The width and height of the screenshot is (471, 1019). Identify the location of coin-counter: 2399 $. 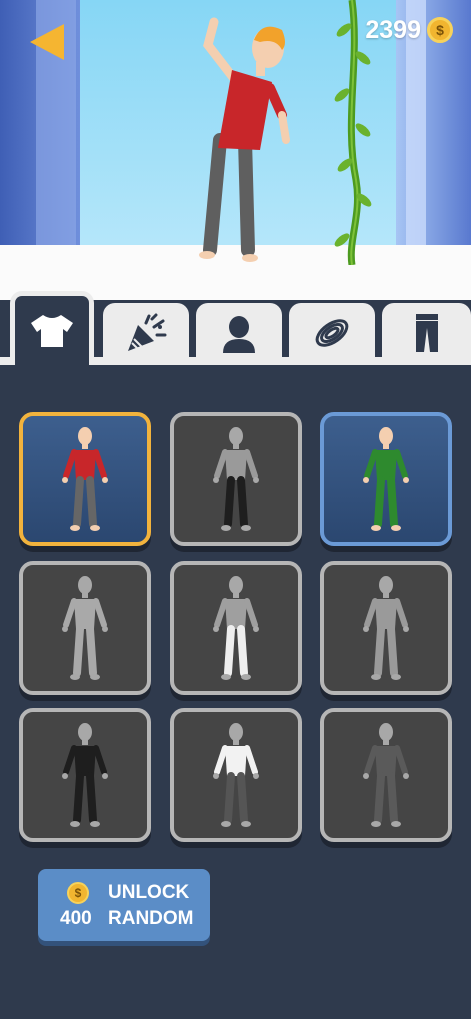
(409, 30).